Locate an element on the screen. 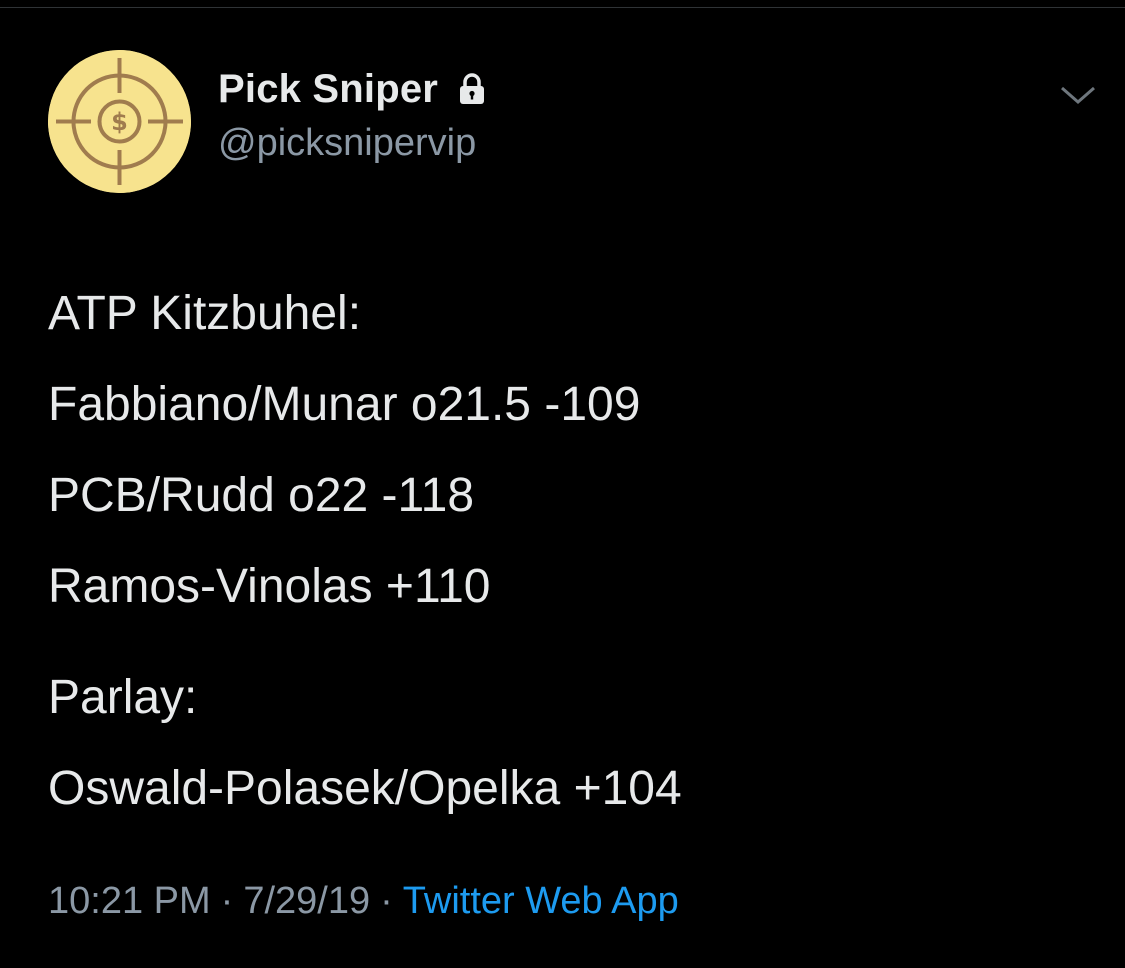  tweet-line: ATP Kitzbuhel: is located at coordinates (205, 313).